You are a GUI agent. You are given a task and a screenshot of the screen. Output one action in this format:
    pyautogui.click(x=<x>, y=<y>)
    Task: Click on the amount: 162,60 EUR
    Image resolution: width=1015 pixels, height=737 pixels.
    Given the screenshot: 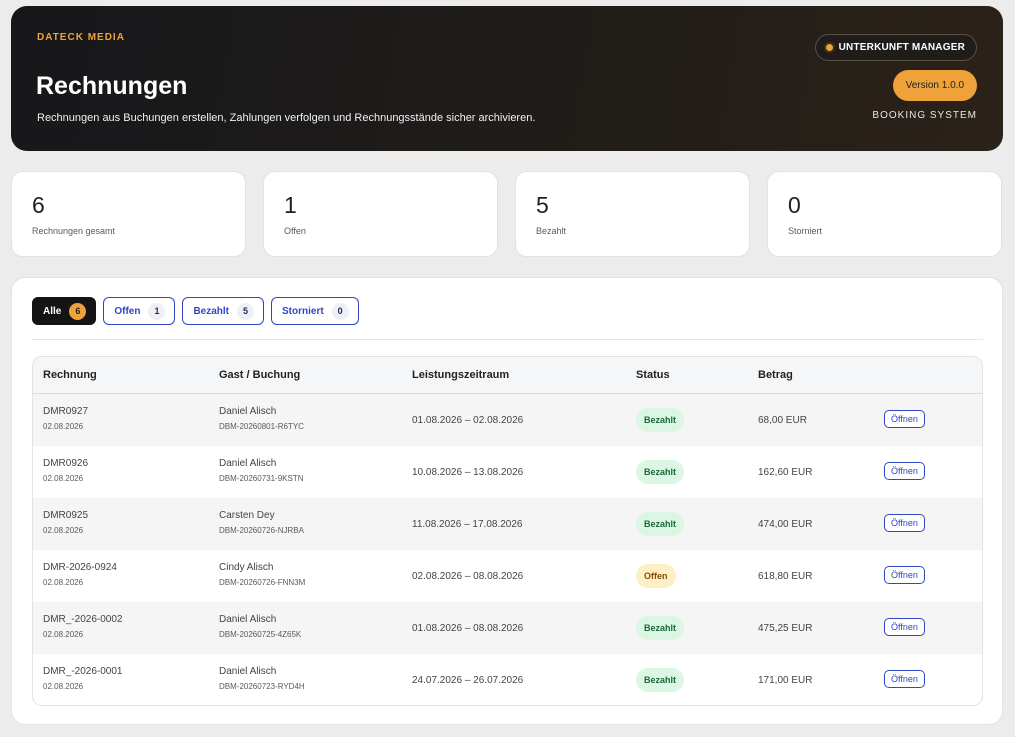 What is the action you would take?
    pyautogui.click(x=785, y=472)
    